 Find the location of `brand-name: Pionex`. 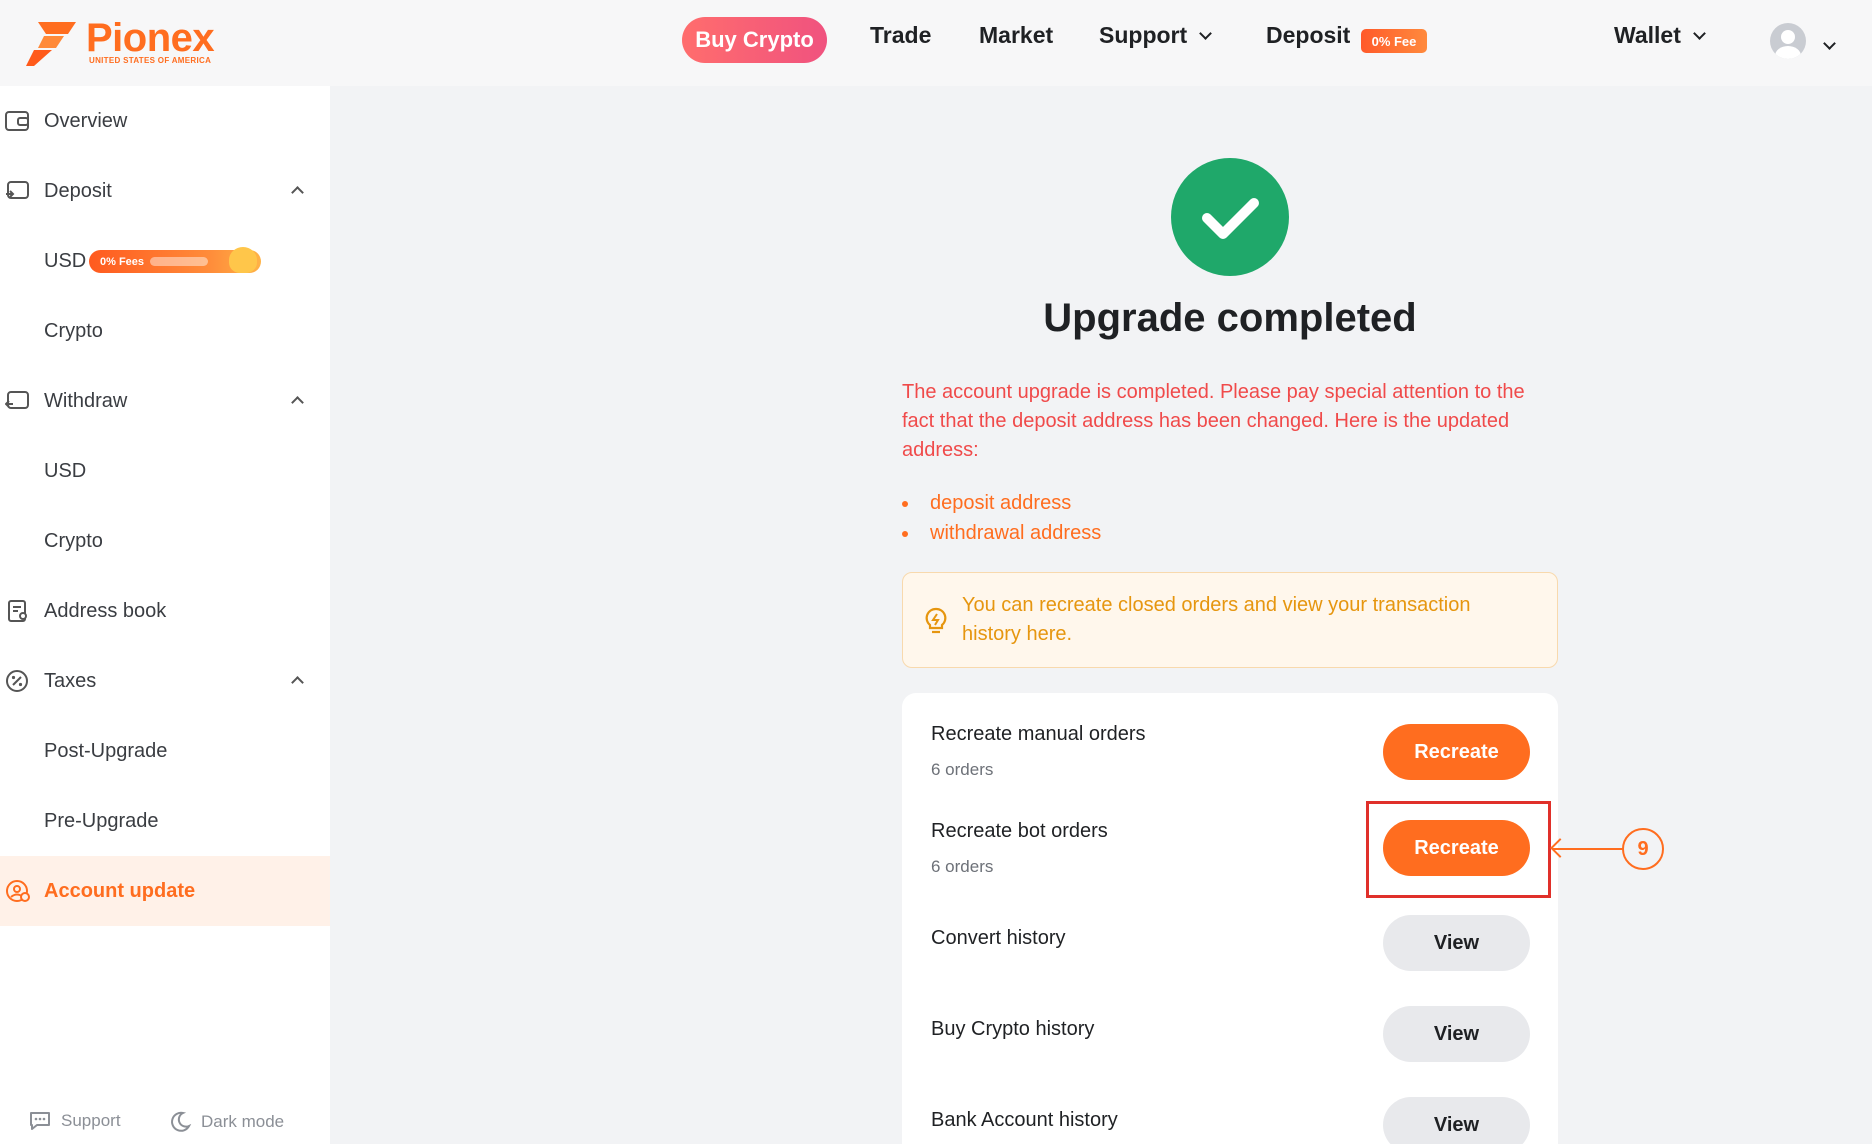

brand-name: Pionex is located at coordinates (150, 38).